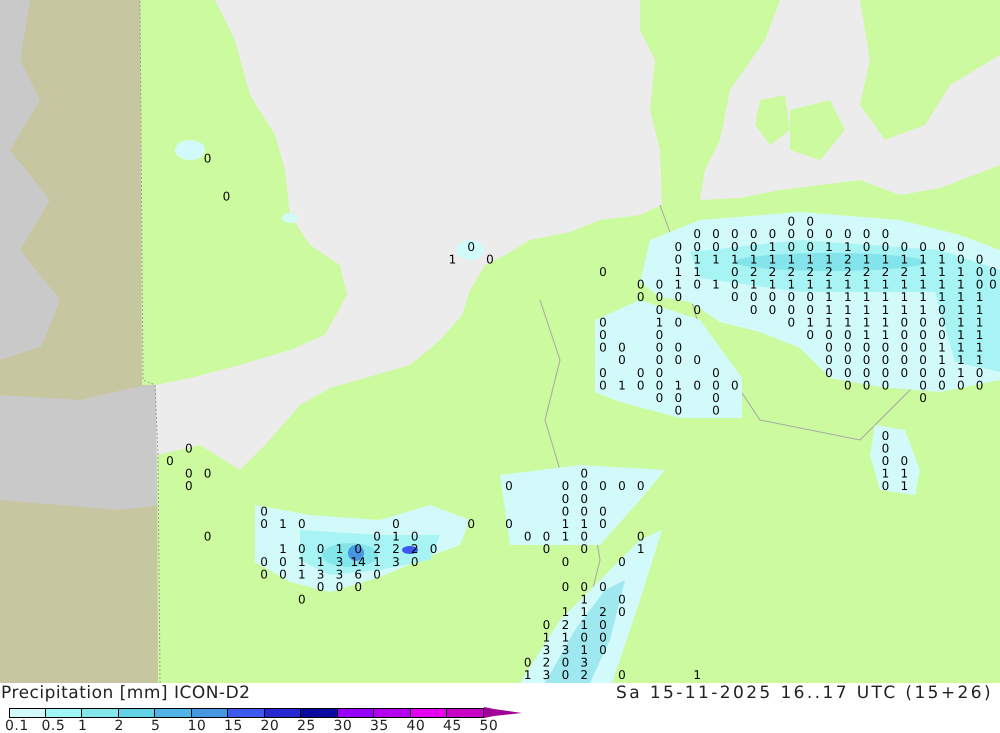  Describe the element at coordinates (490, 726) in the screenshot. I see `scale-tick-label: 50` at that location.